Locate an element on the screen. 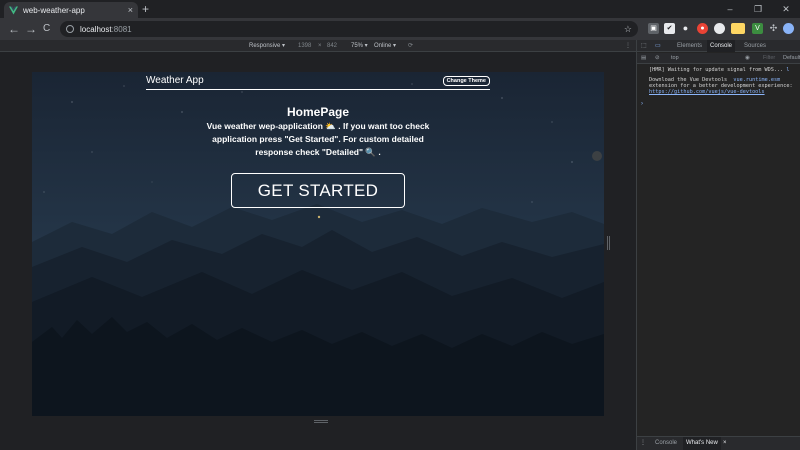  viewport-width: 1398 is located at coordinates (304, 46).